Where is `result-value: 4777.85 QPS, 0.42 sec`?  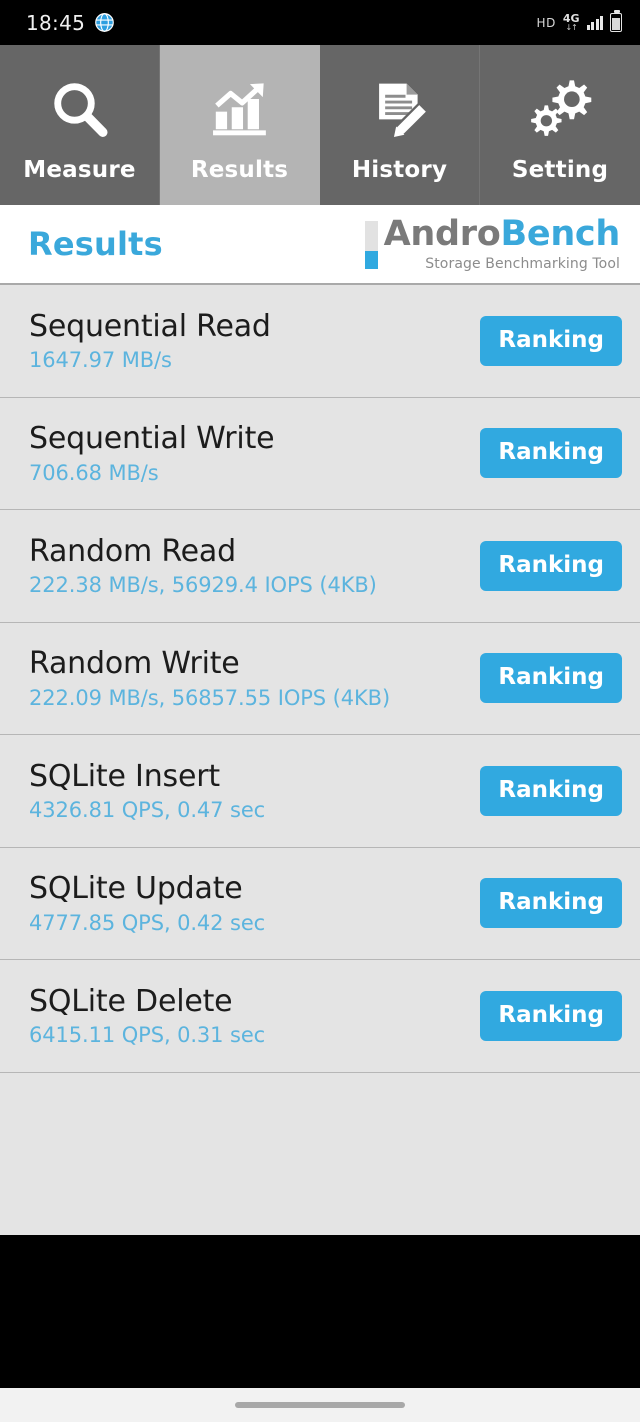
result-value: 4777.85 QPS, 0.42 sec is located at coordinates (147, 922).